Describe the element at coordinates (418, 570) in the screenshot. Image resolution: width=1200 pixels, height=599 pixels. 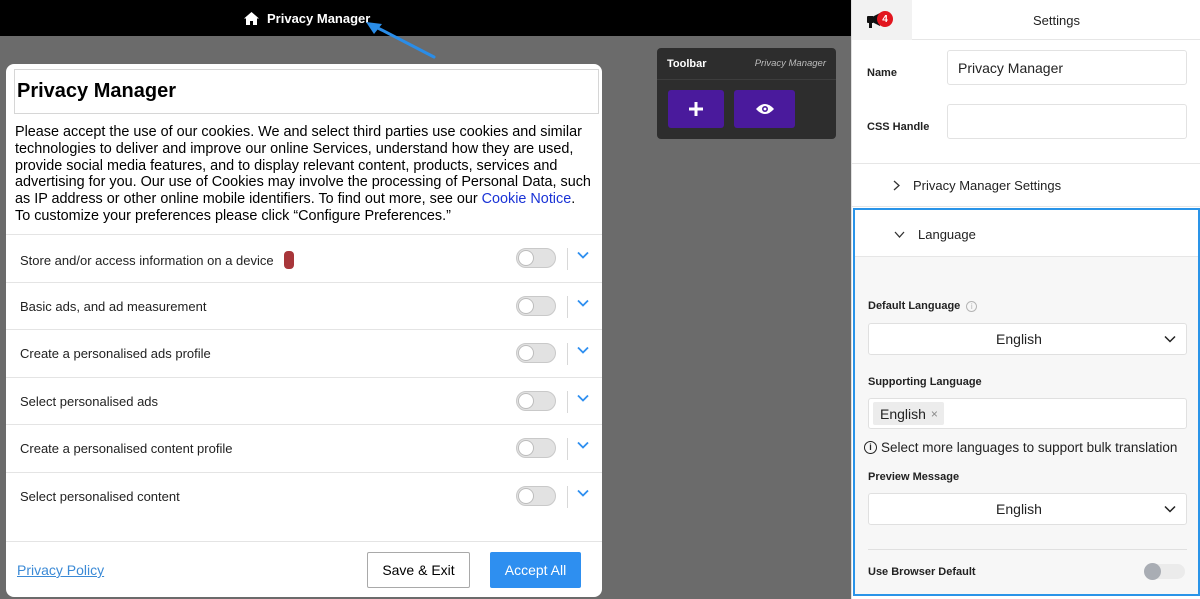
I see `save-exit-button: Save & Exit` at that location.